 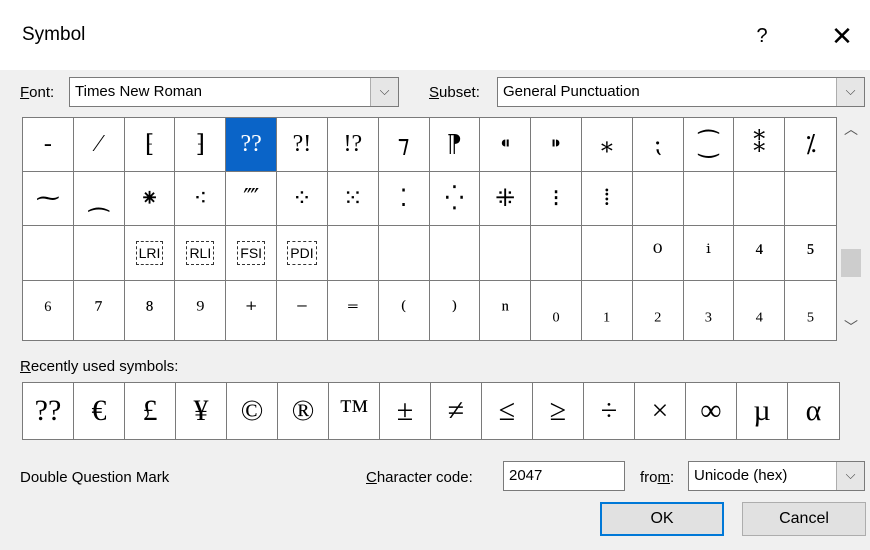 I want to click on symbol-cell: ⁚, so click(x=404, y=199).